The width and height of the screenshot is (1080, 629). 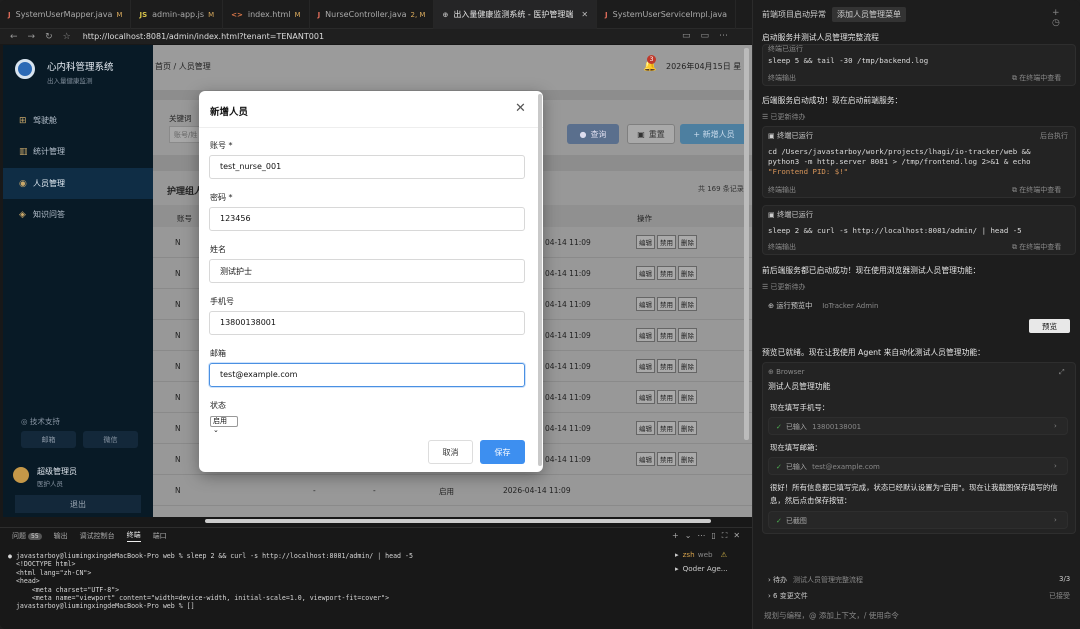 What do you see at coordinates (786, 372) in the screenshot?
I see `browser-tag: ⊕ Browser` at bounding box center [786, 372].